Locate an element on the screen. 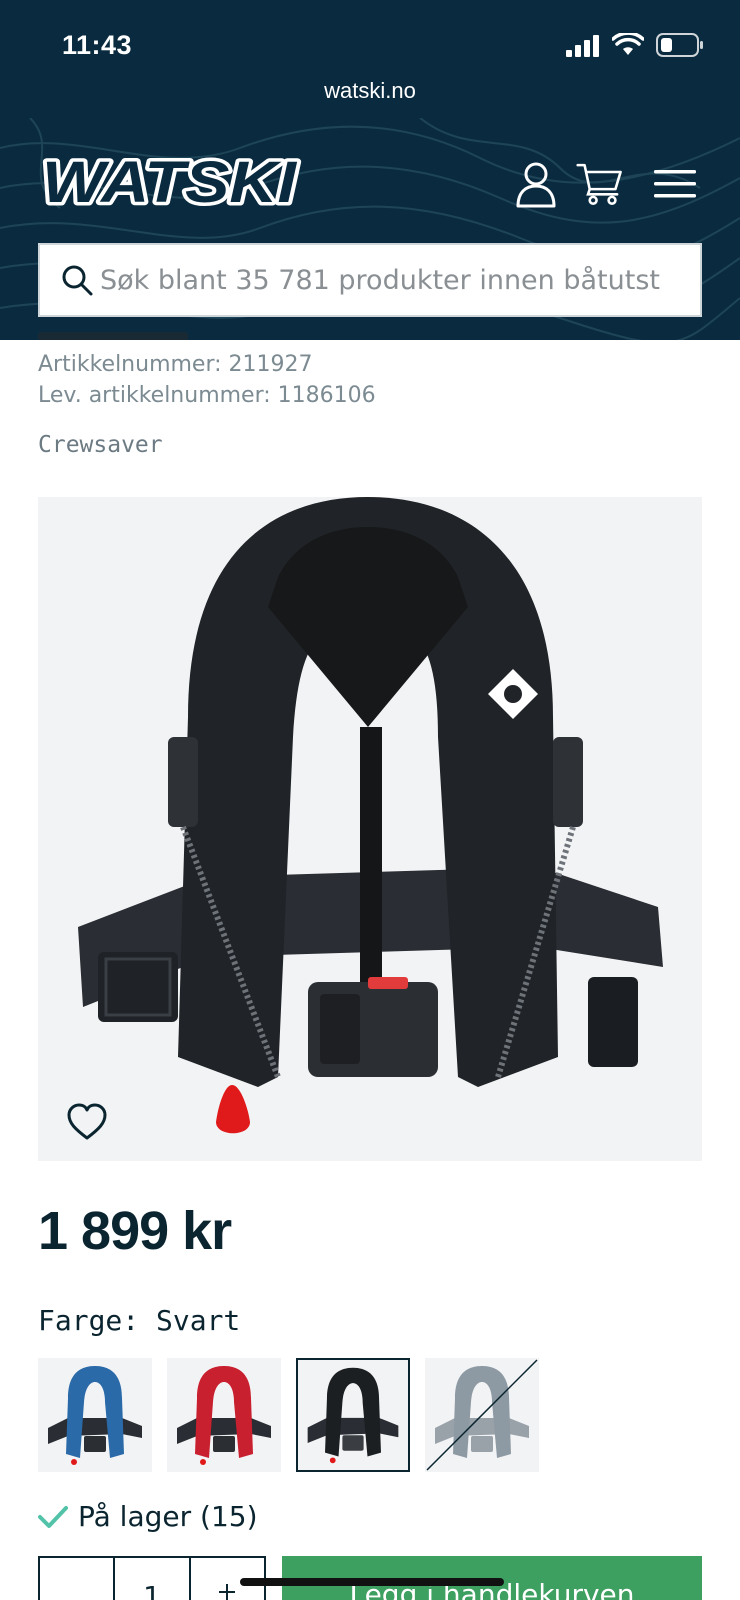 The height and width of the screenshot is (1600, 740). plus-icon is located at coordinates (226, 1592).